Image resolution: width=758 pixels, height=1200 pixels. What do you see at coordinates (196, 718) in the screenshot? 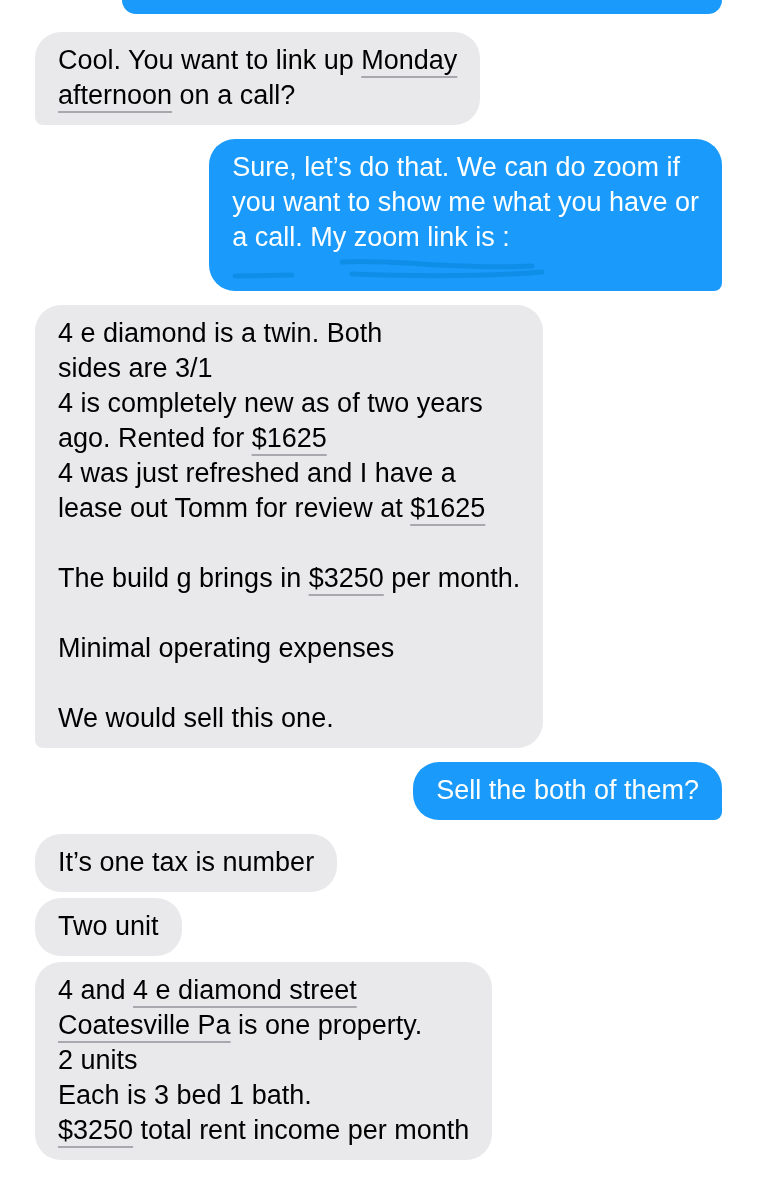
I see `message-line: We would sell this one.` at bounding box center [196, 718].